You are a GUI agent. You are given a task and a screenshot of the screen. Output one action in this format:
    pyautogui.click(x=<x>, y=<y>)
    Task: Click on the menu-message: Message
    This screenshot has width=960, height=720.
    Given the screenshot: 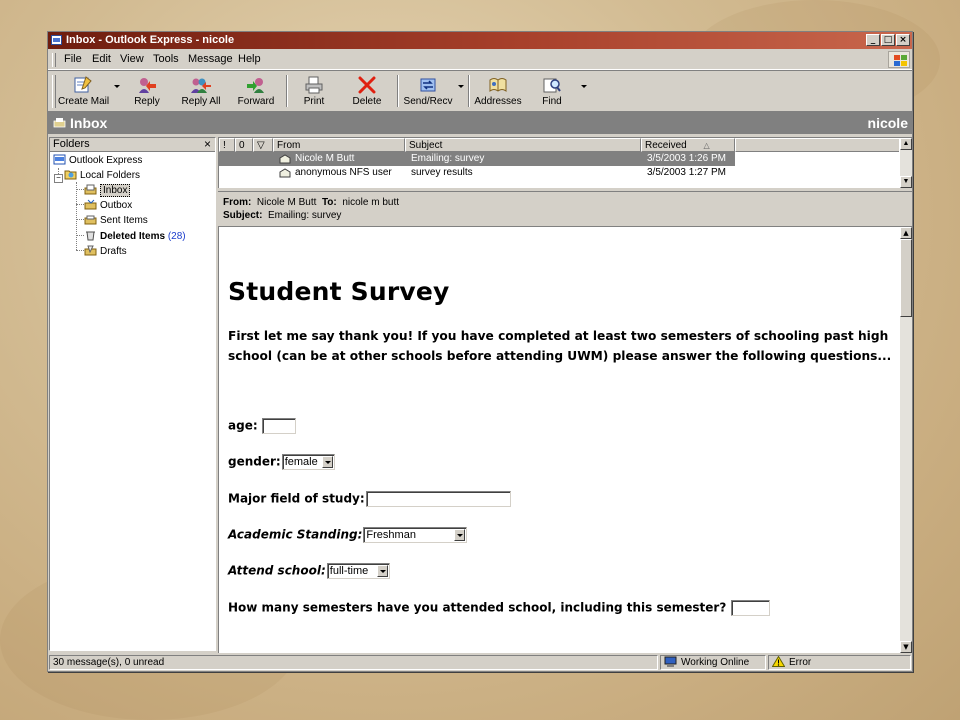 What is the action you would take?
    pyautogui.click(x=210, y=59)
    